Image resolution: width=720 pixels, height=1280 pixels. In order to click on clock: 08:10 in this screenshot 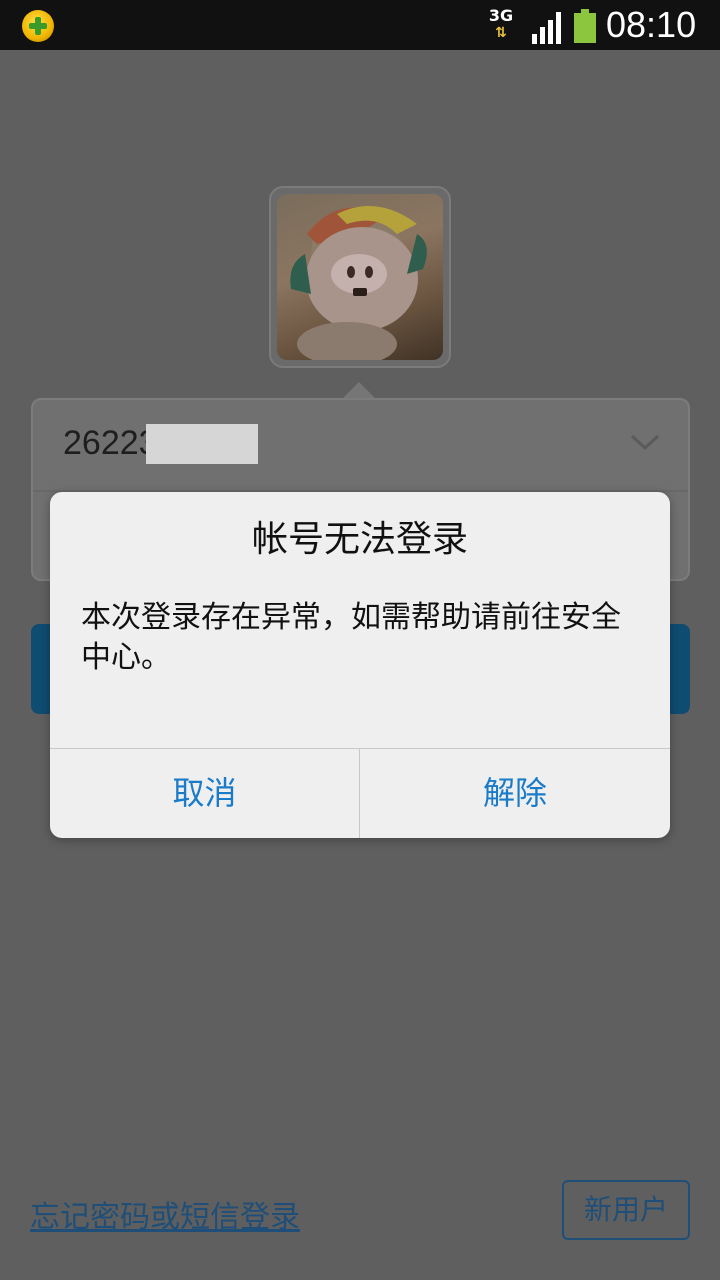, I will do `click(651, 24)`.